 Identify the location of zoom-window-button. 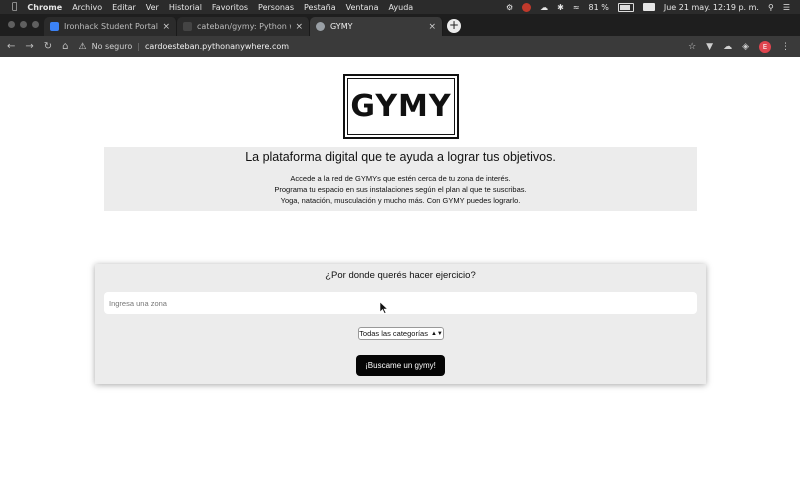
(35, 24).